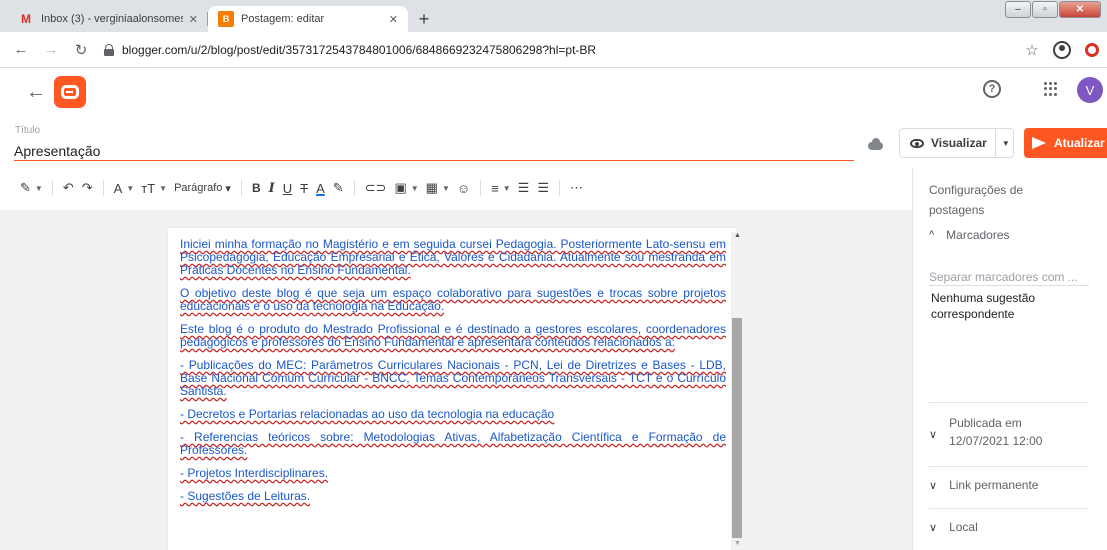 Image resolution: width=1107 pixels, height=550 pixels. I want to click on published-label: Publicada em, so click(985, 423).